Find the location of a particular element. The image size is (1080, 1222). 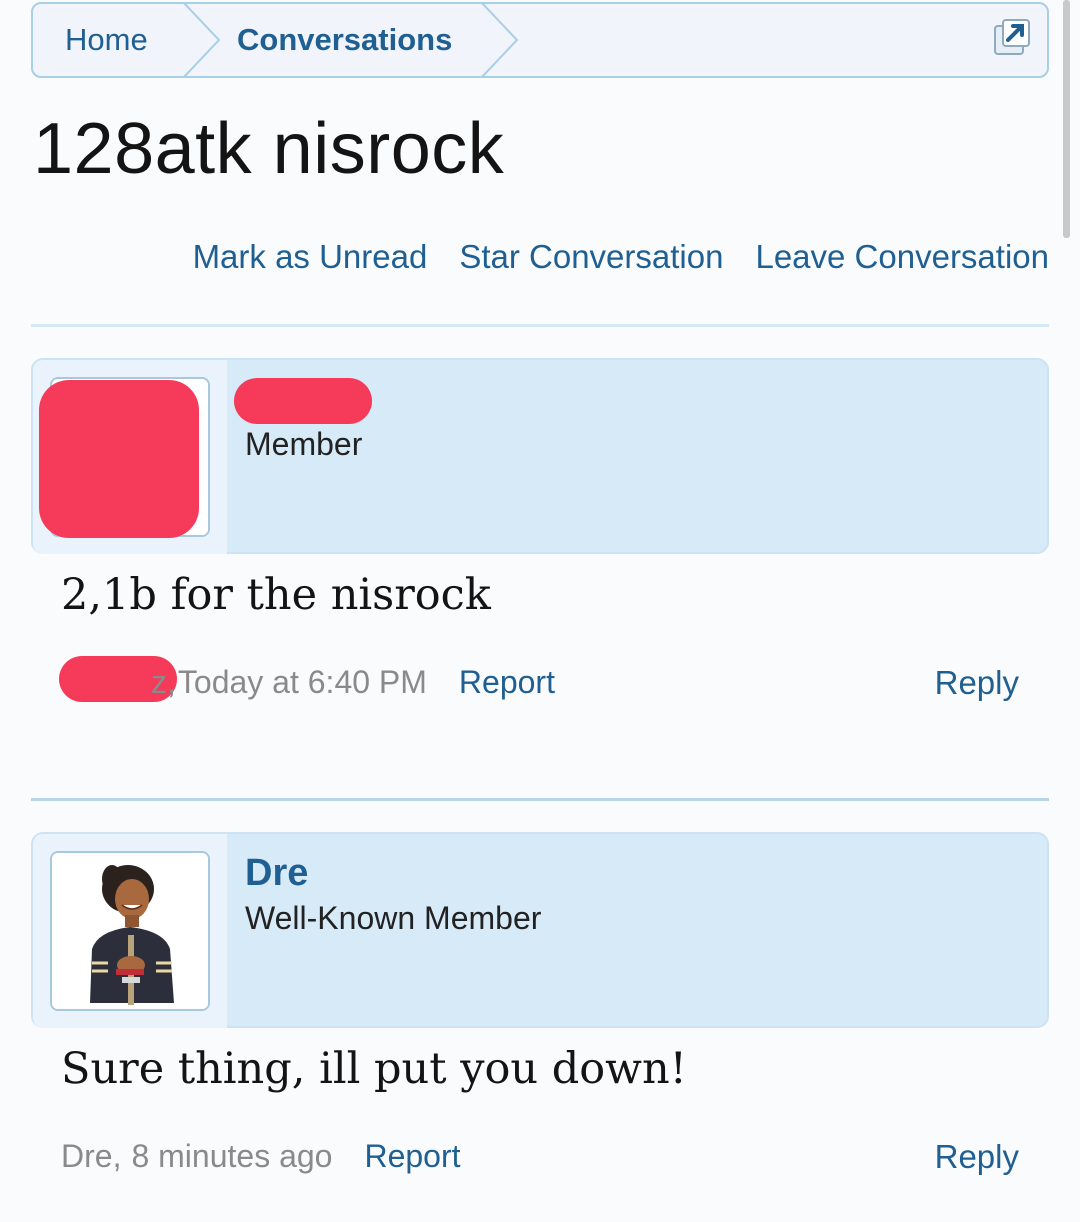

message-meta: Dre, 8 minutes ago Report is located at coordinates (261, 1156).